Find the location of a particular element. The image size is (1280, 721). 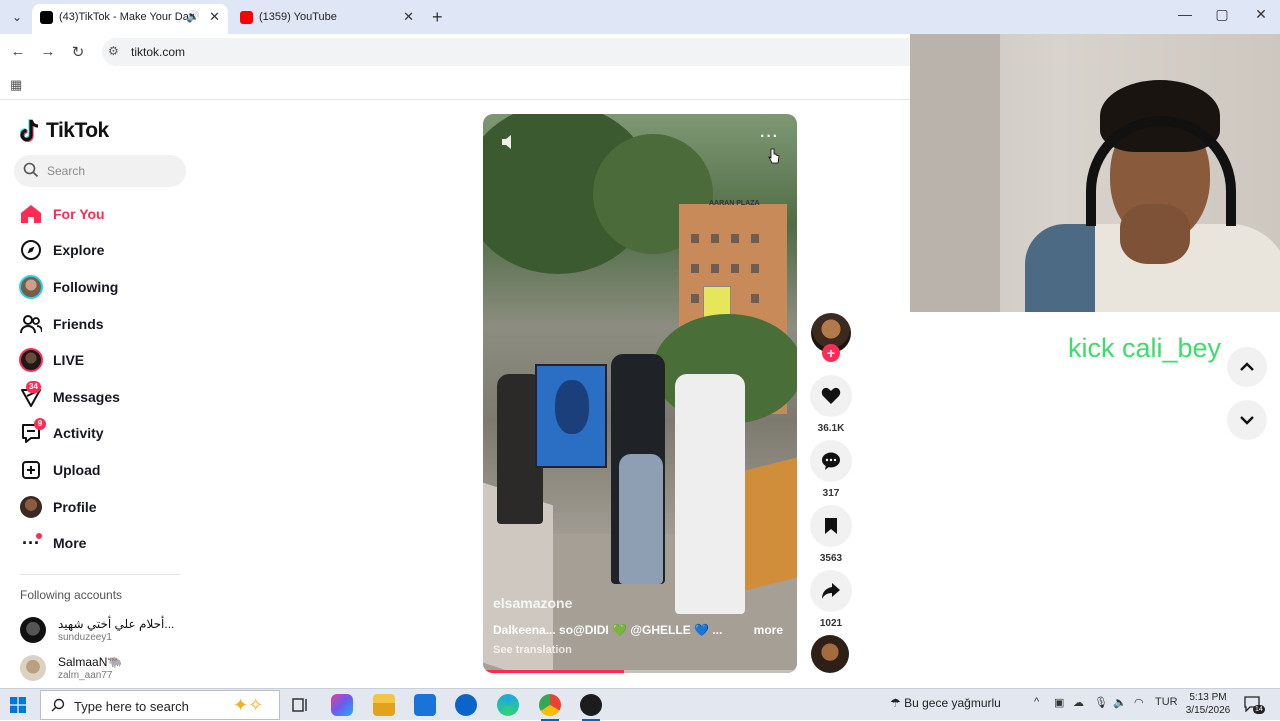

microphone-icon: 🎙 is located at coordinates (1101, 702).